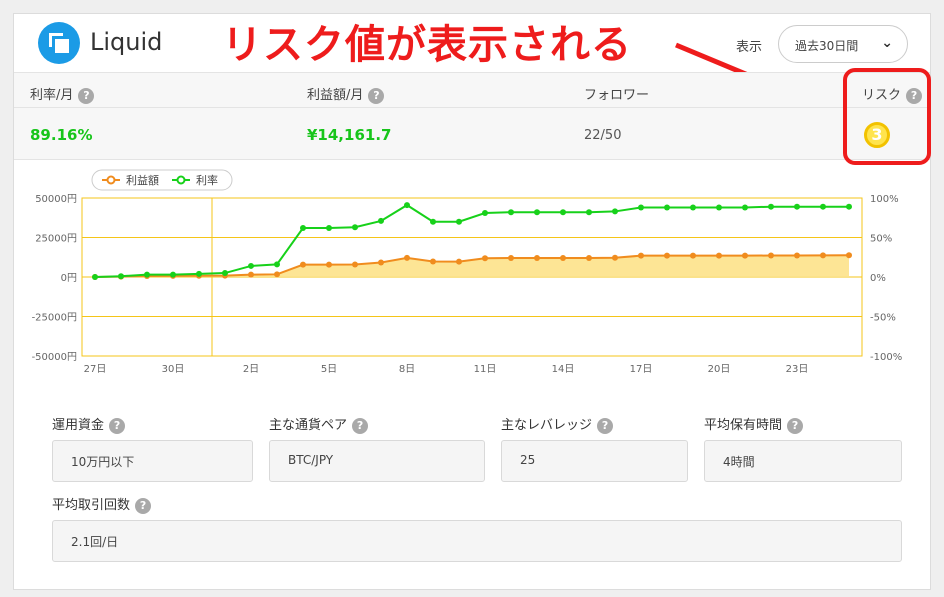 This screenshot has height=597, width=944. What do you see at coordinates (472, 134) in the screenshot?
I see `stats-value-row: 89.16% ¥14,161.7 22/50 3` at bounding box center [472, 134].